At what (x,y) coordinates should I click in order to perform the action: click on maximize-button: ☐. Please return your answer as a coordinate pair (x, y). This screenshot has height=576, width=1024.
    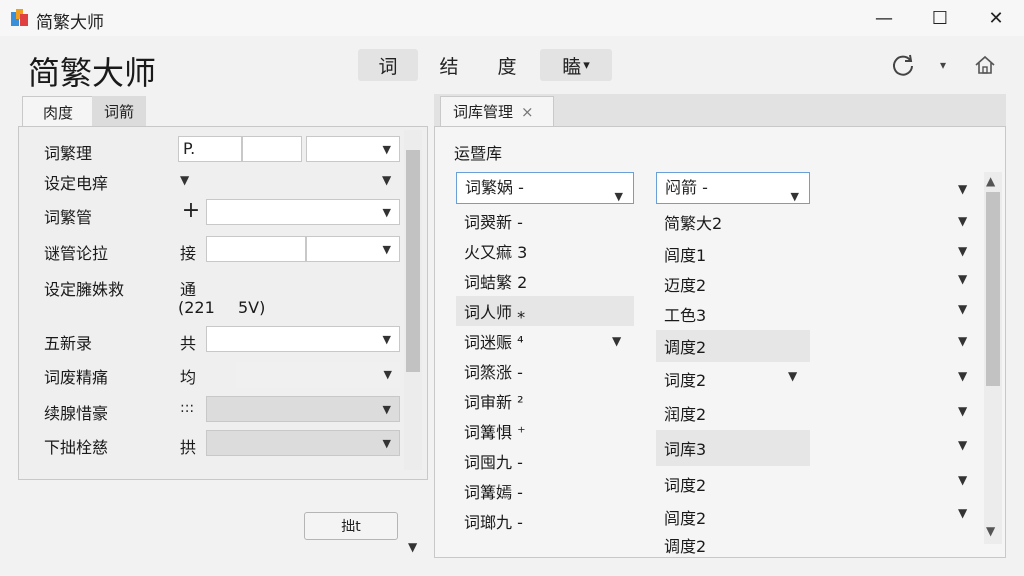
    Looking at the image, I should click on (940, 18).